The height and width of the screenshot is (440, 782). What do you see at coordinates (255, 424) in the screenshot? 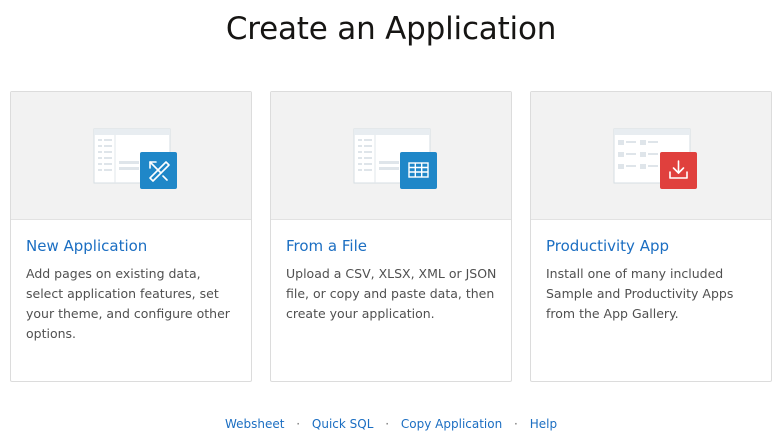
I see `websheet-link: Websheet` at bounding box center [255, 424].